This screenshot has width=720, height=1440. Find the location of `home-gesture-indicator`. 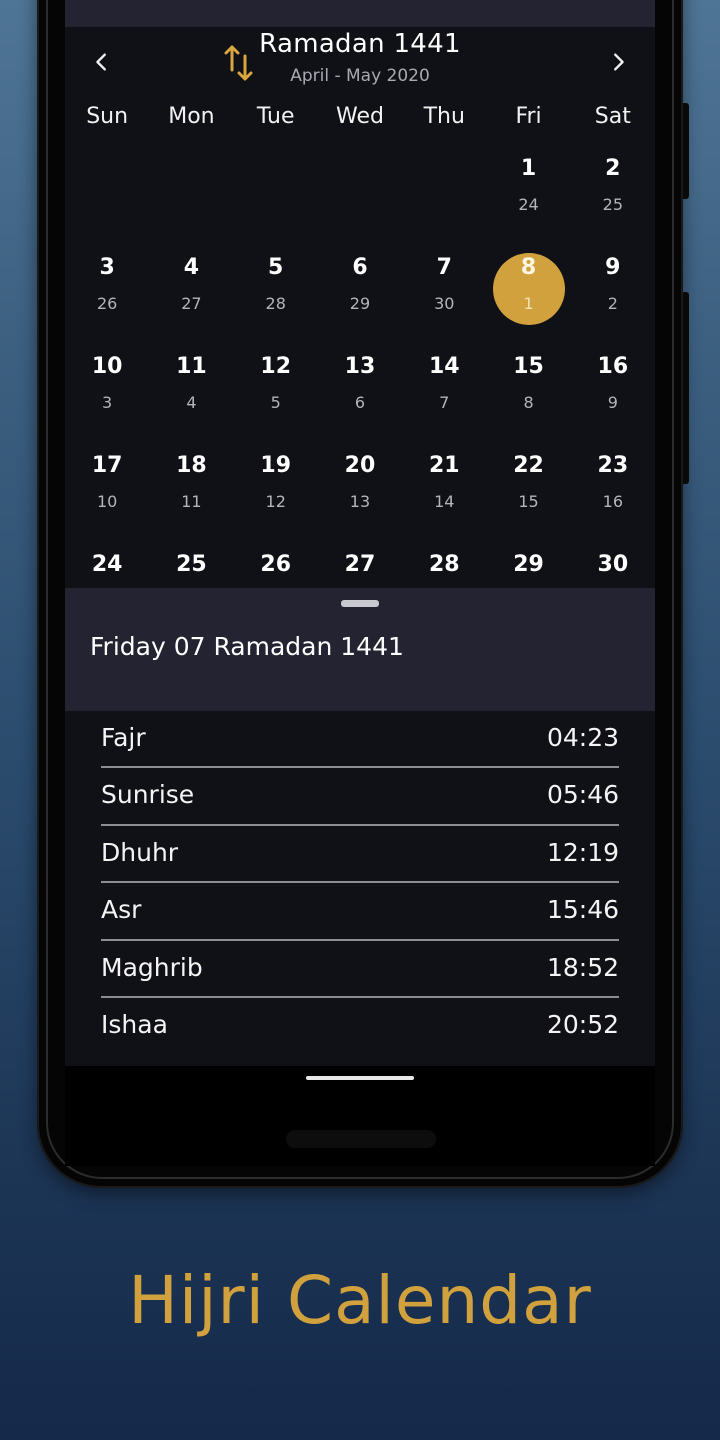

home-gesture-indicator is located at coordinates (360, 1078).